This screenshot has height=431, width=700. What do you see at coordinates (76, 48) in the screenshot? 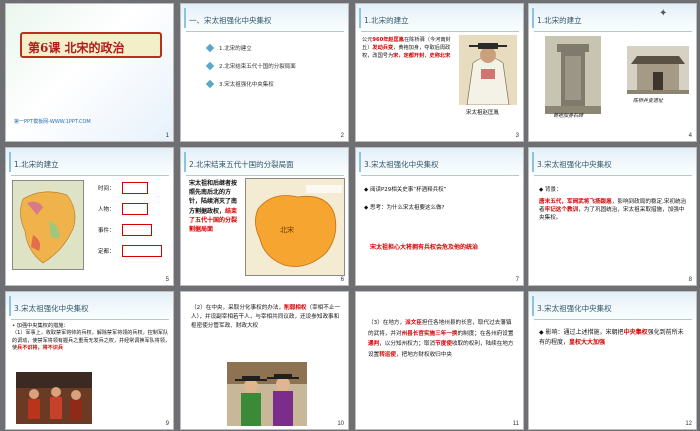
I see `lesson-title: 第6课 北宋的政治` at bounding box center [76, 48].